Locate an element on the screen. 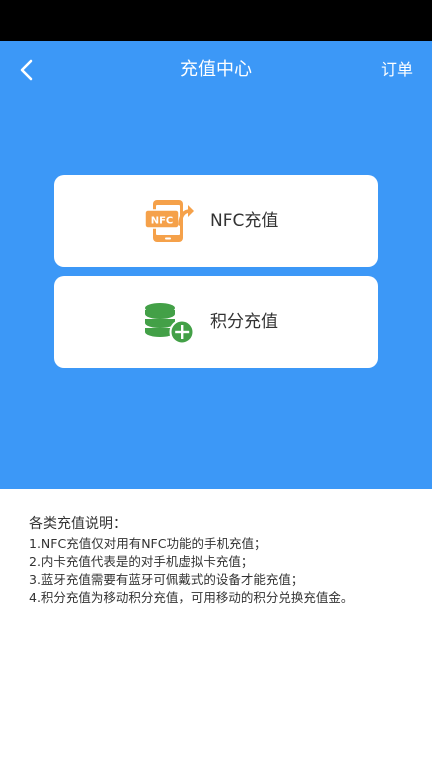 Image resolution: width=432 pixels, height=768 pixels. coin-stack-plus-icon is located at coordinates (170, 323).